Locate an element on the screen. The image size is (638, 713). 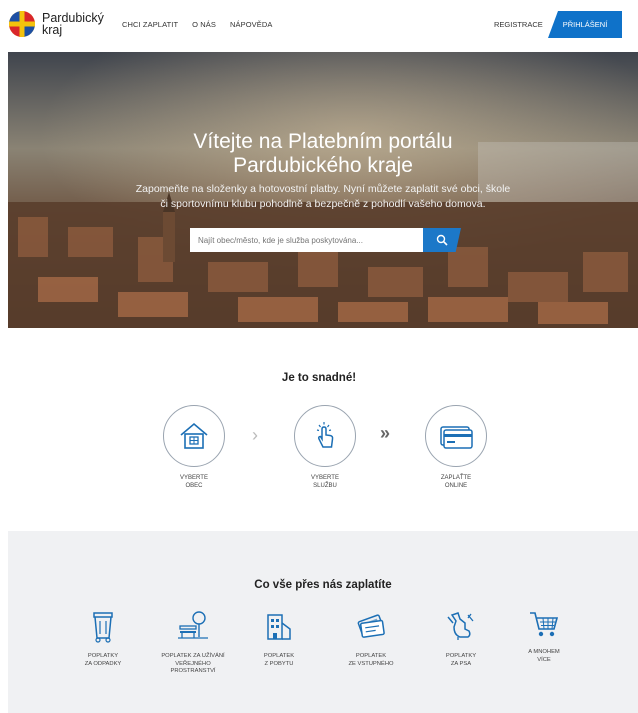
search-button is located at coordinates (442, 240).